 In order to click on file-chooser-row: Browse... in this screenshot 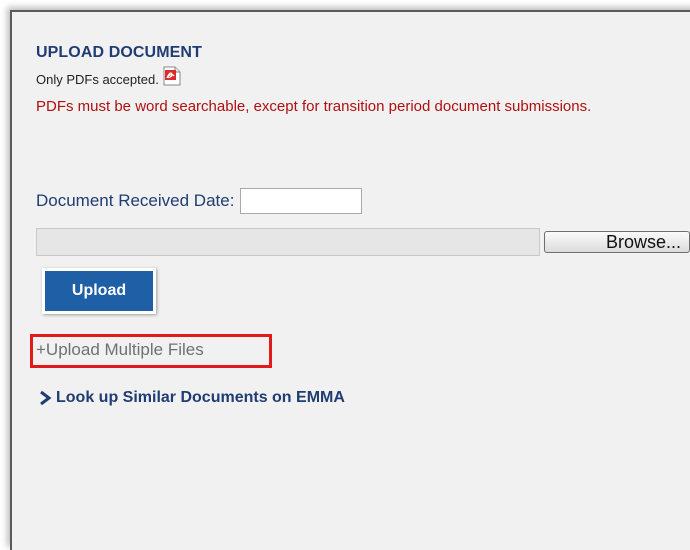, I will do `click(363, 242)`.